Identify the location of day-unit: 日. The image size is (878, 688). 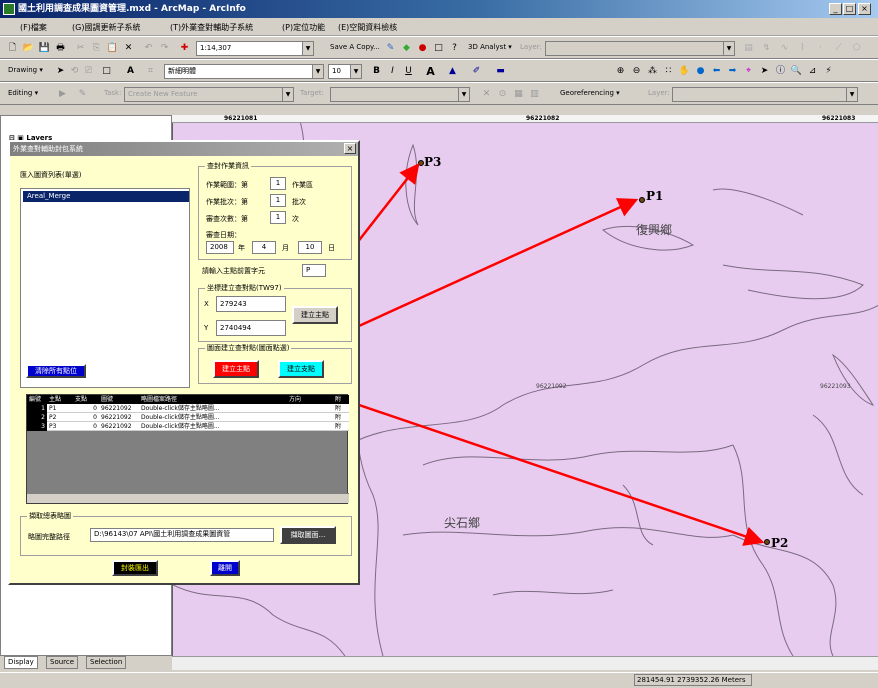
(331, 248).